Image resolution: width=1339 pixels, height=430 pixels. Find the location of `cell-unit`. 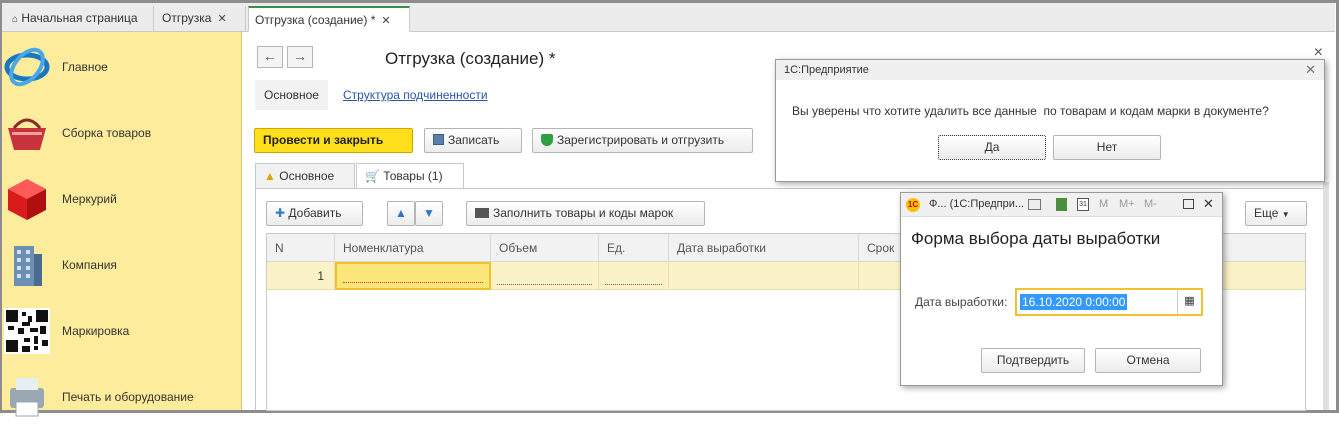

cell-unit is located at coordinates (634, 276).